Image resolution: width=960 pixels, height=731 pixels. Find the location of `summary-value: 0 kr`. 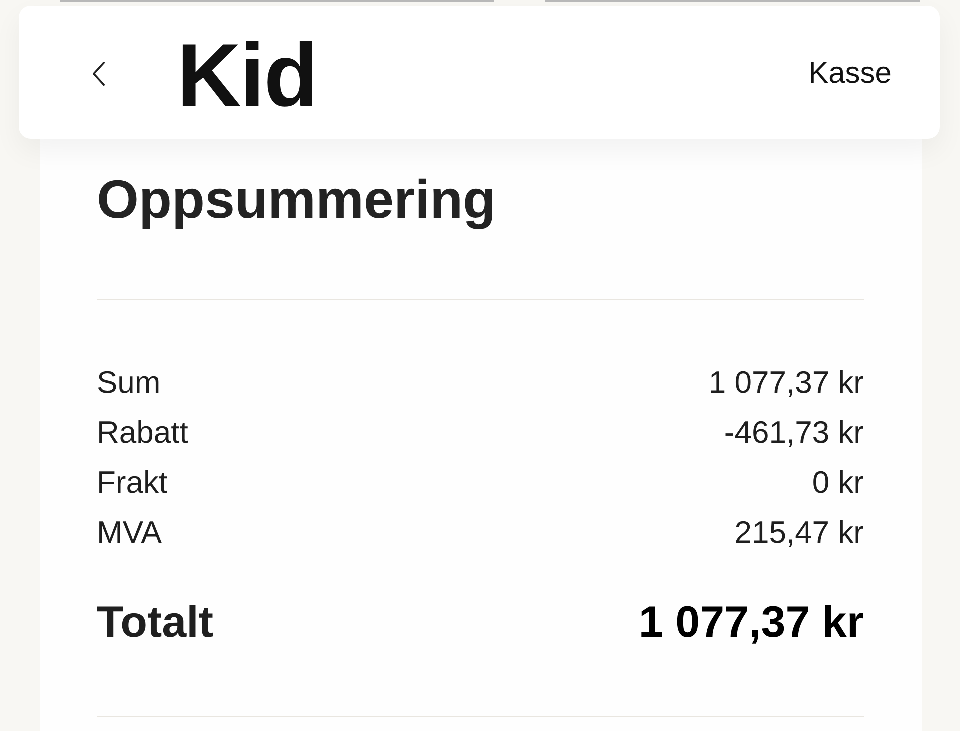

summary-value: 0 kr is located at coordinates (838, 483).